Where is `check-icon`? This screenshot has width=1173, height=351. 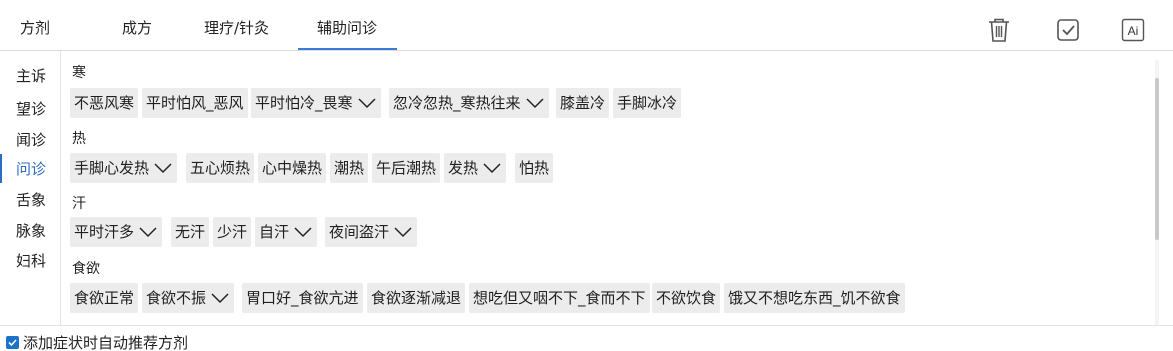
check-icon is located at coordinates (12, 343).